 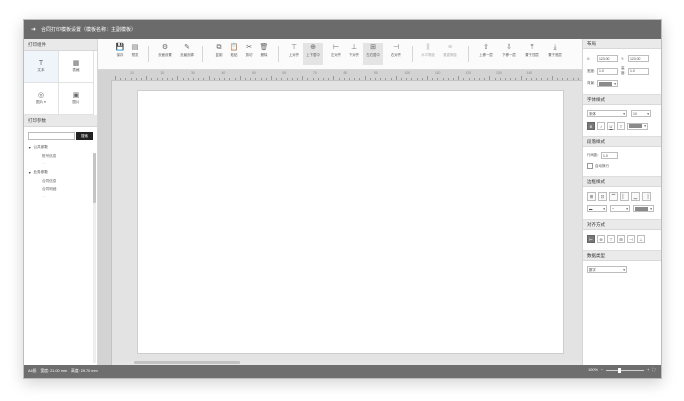 I want to click on zoom-slider, so click(x=625, y=370).